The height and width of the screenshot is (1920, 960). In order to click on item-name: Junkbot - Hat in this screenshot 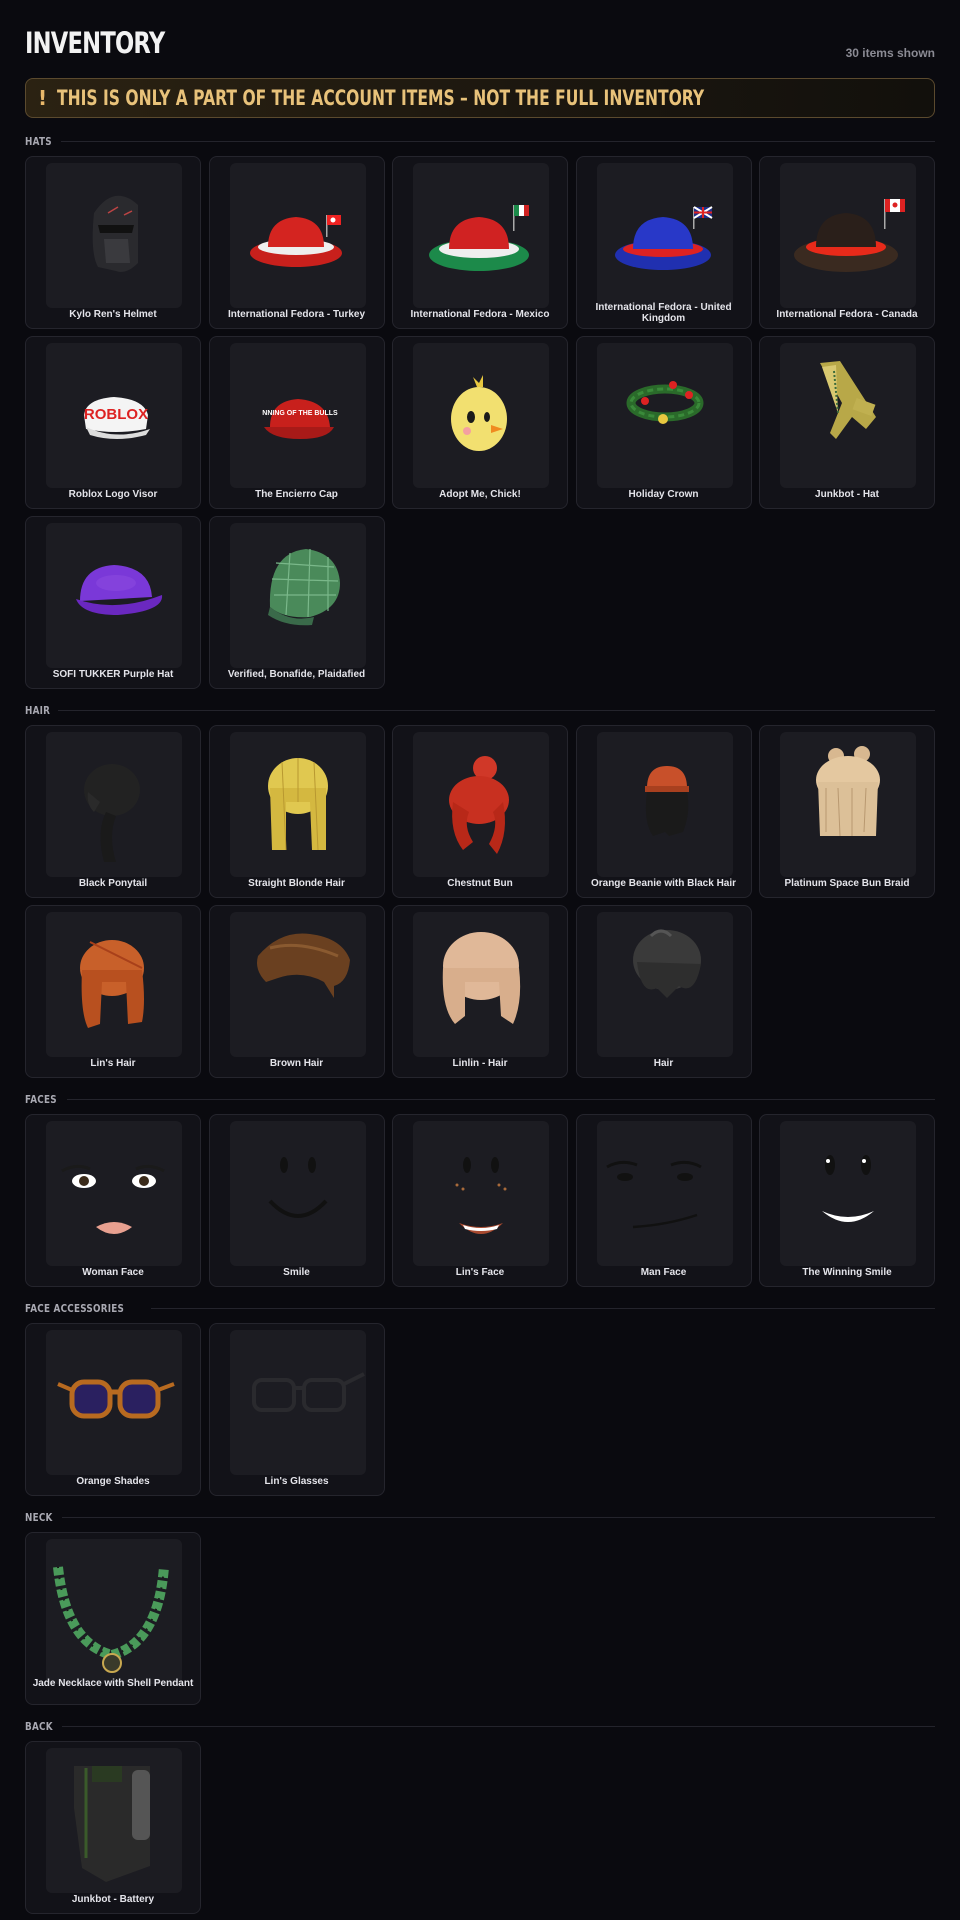, I will do `click(847, 494)`.